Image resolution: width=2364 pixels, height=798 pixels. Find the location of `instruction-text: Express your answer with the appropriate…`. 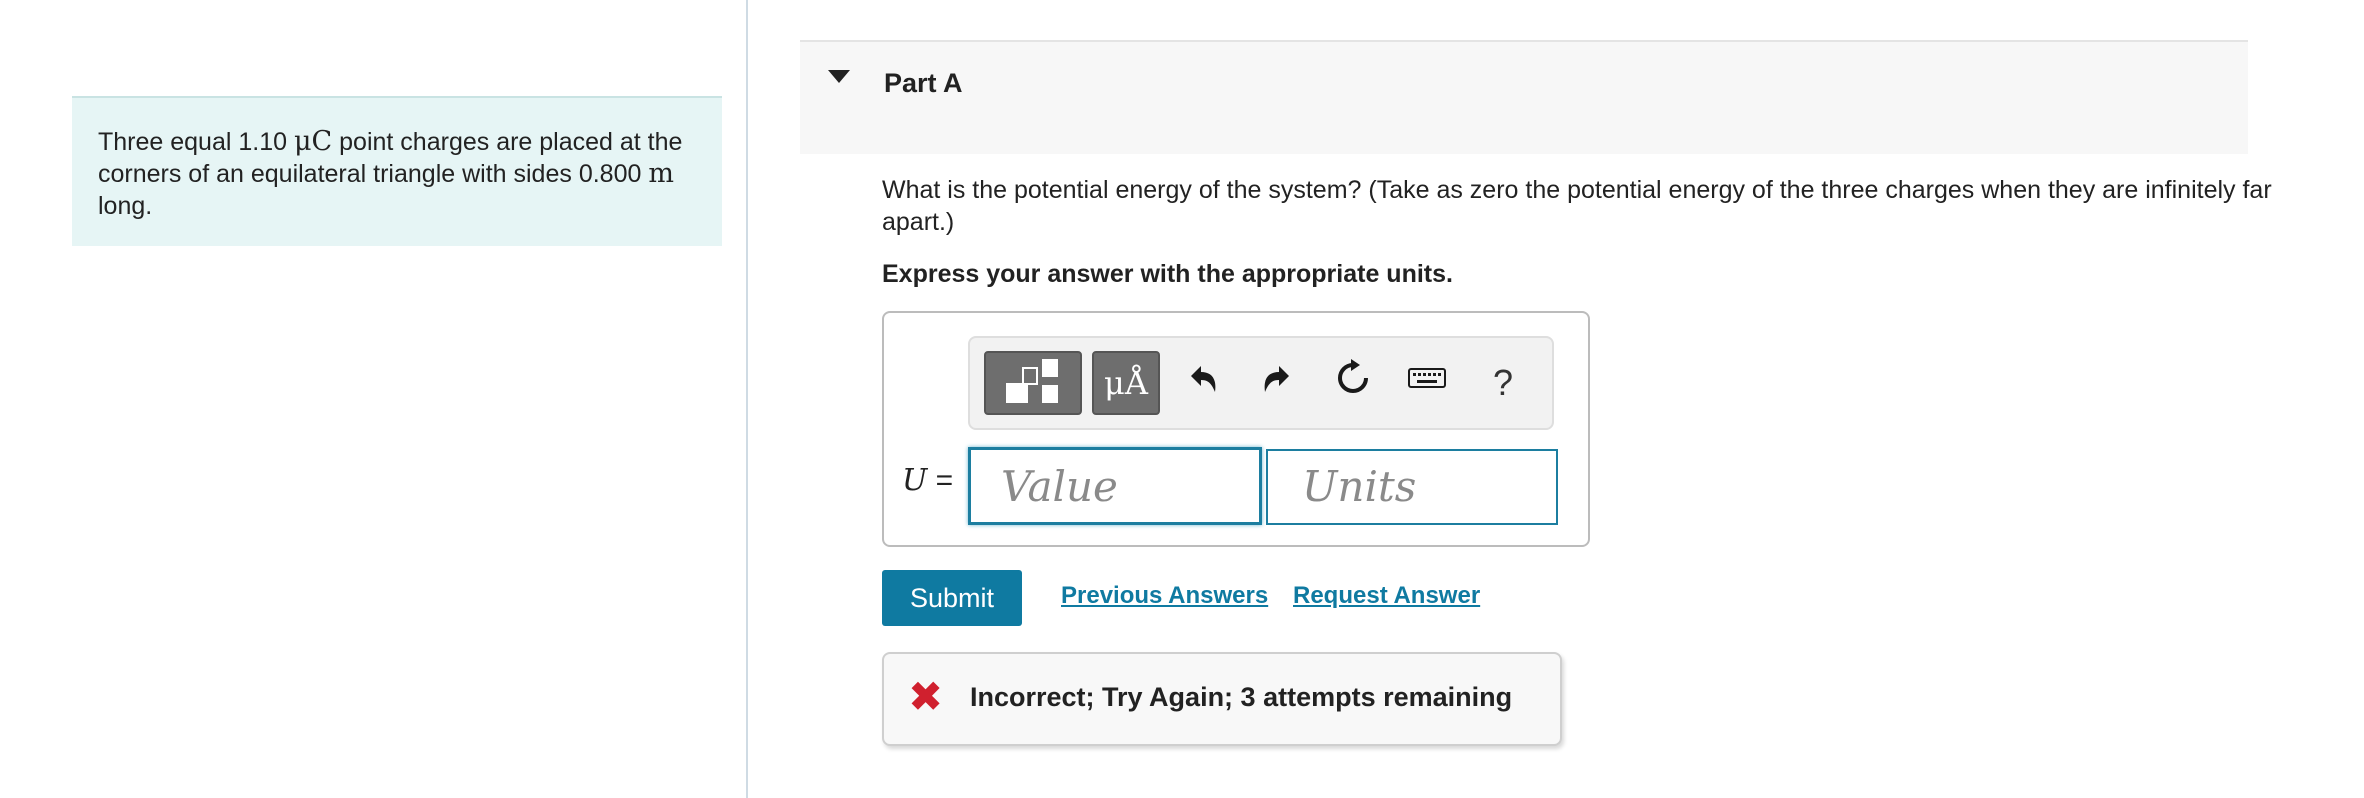

instruction-text: Express your answer with the appropriate… is located at coordinates (1167, 274).